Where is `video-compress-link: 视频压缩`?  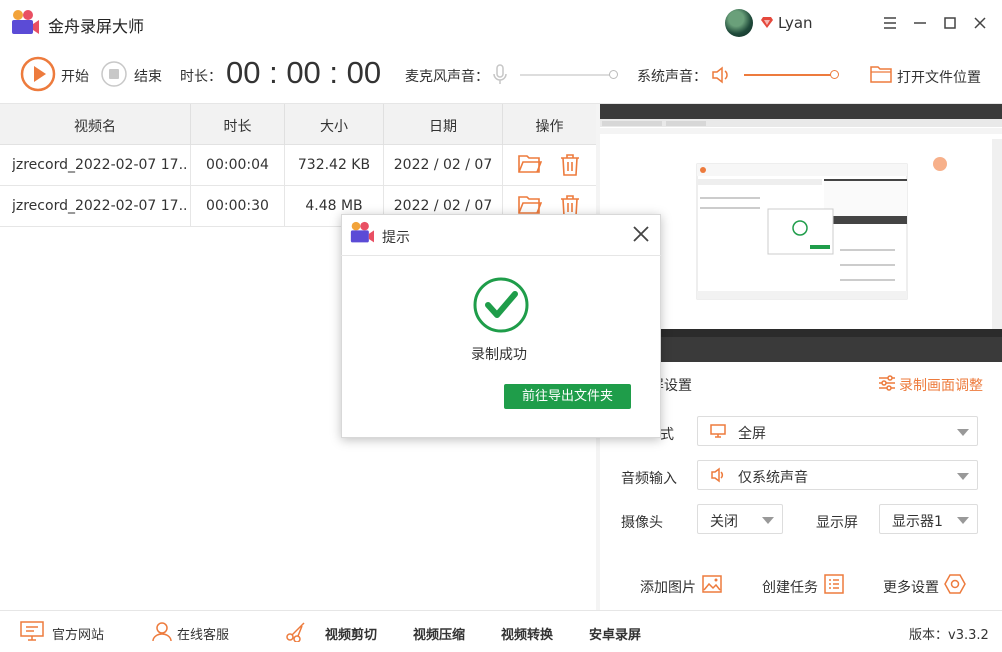
video-compress-link: 视频压缩 is located at coordinates (439, 633).